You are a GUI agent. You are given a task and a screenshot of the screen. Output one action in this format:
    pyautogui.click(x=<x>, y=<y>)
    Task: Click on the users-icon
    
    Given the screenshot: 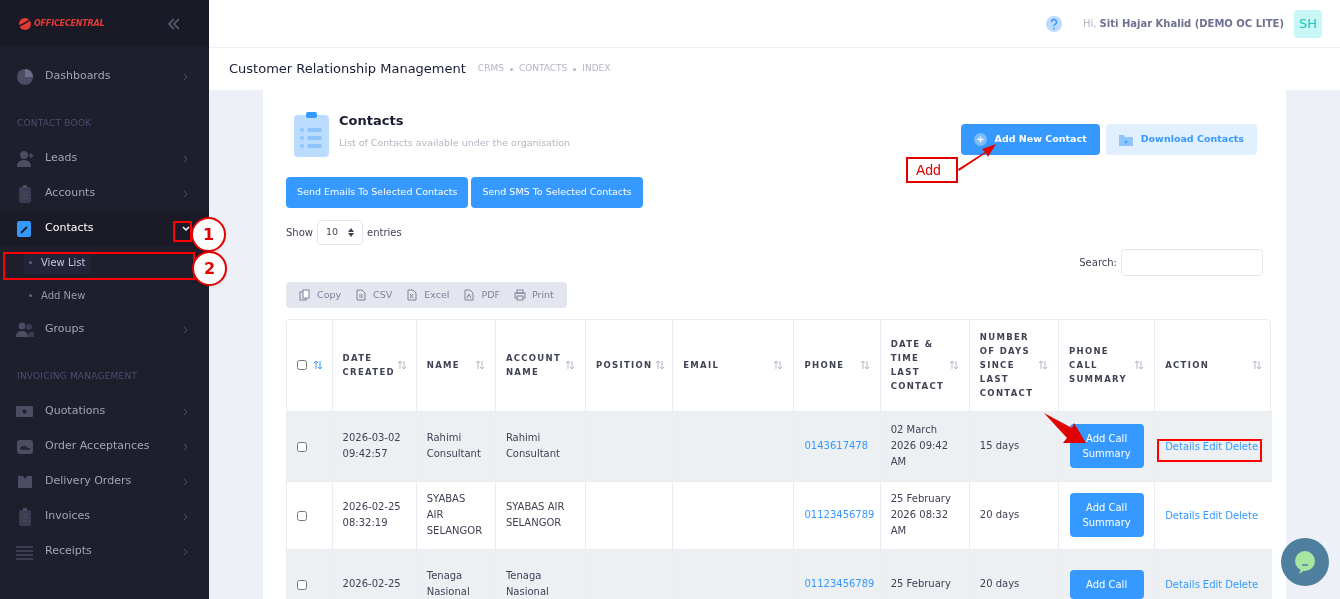 What is the action you would take?
    pyautogui.click(x=25, y=329)
    